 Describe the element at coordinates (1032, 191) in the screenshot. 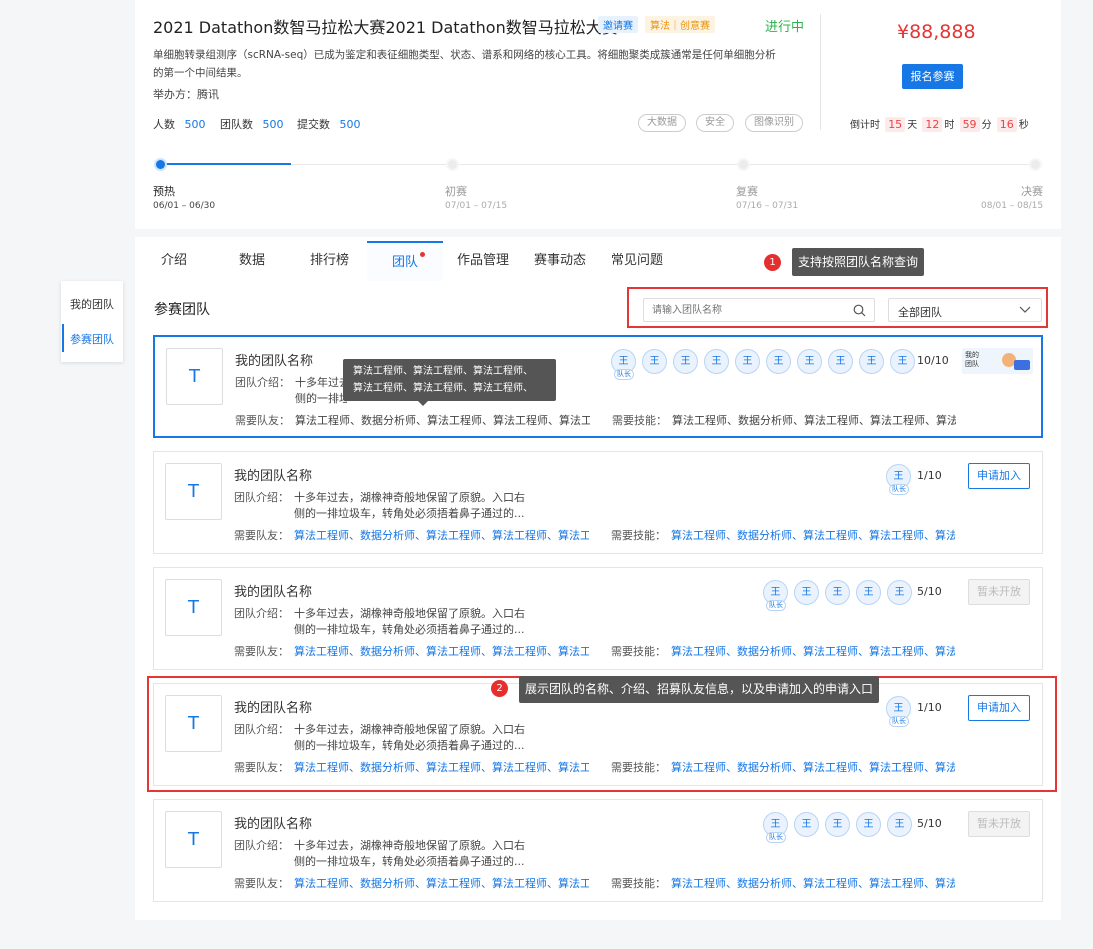

I see `stage-name: 决赛` at that location.